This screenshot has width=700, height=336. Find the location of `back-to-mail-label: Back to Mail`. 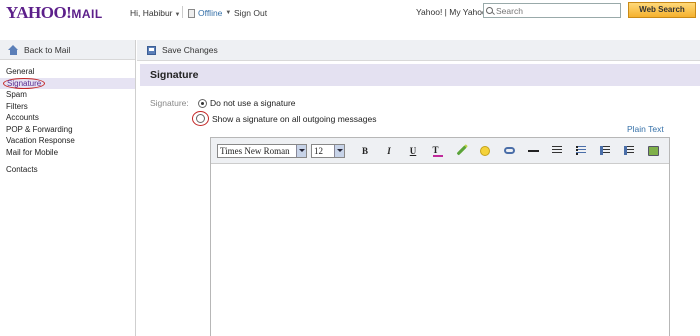

back-to-mail-label: Back to Mail is located at coordinates (47, 49).